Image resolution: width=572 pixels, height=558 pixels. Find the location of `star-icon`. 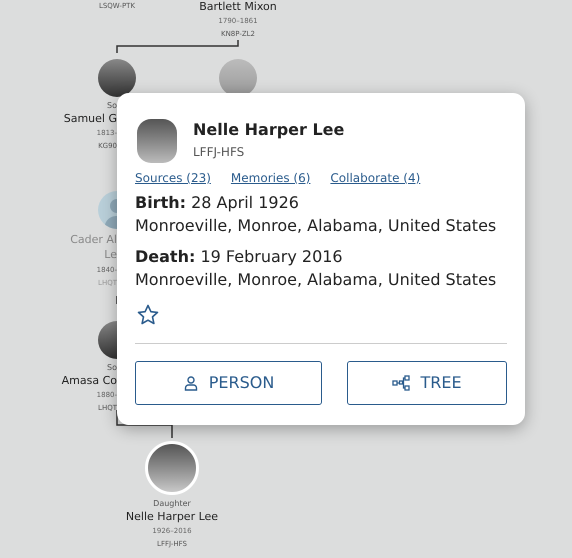

star-icon is located at coordinates (148, 315).